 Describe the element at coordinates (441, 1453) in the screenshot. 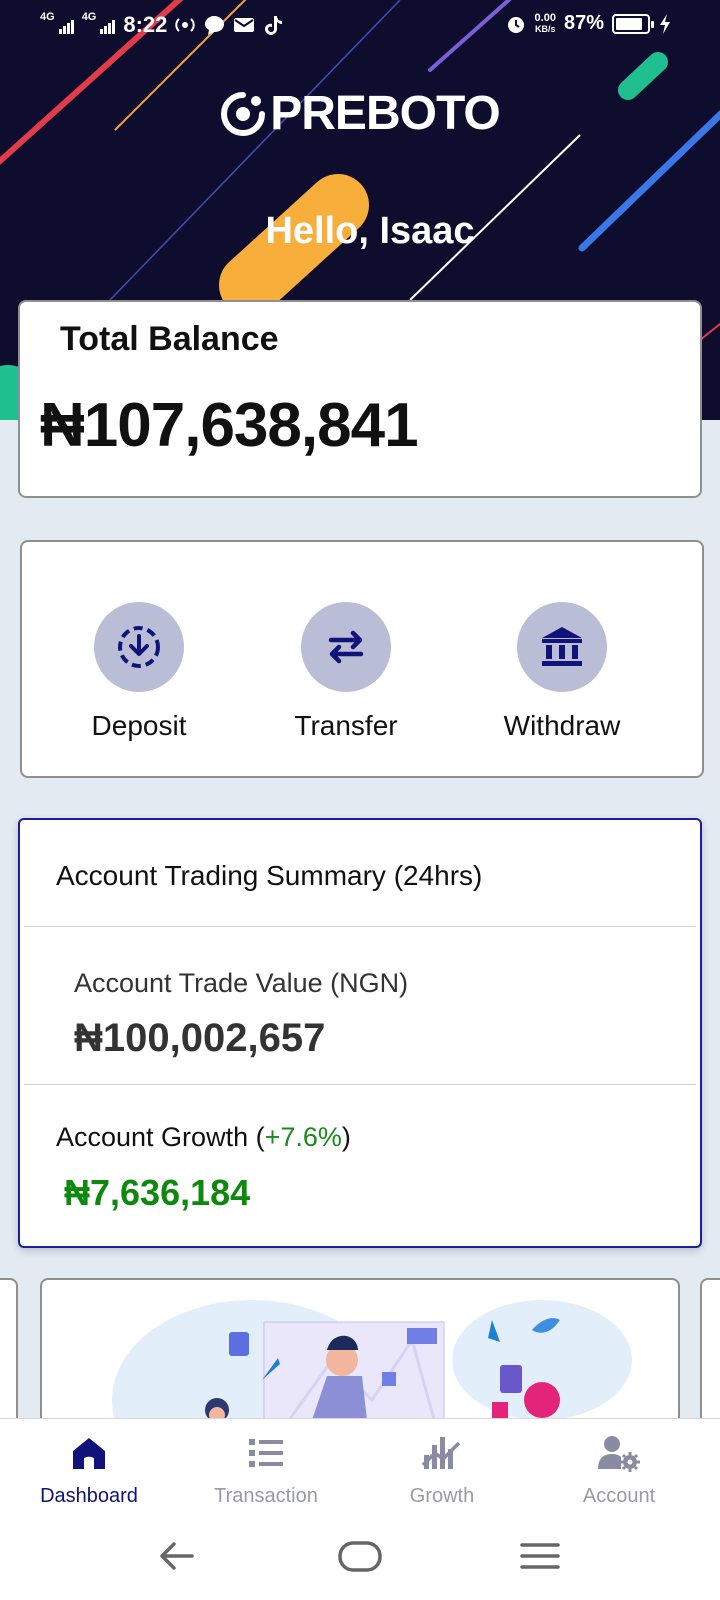

I see `chart-icon` at that location.